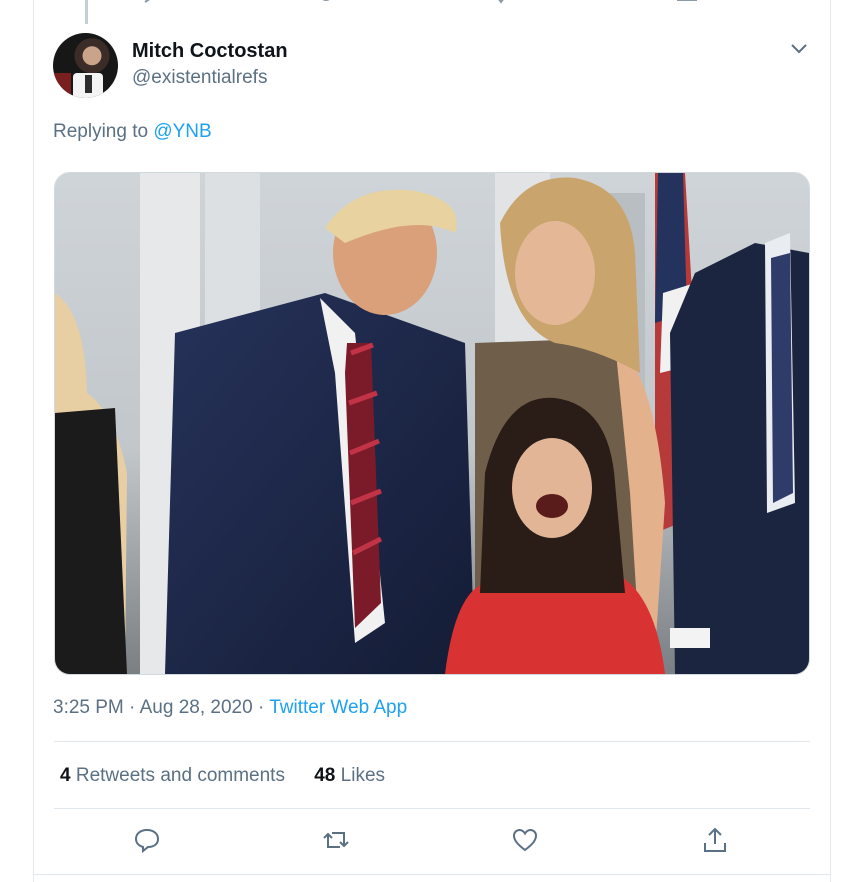 The height and width of the screenshot is (882, 856). I want to click on engagement-stats: 4 Retweets and comments 48 Likes, so click(222, 776).